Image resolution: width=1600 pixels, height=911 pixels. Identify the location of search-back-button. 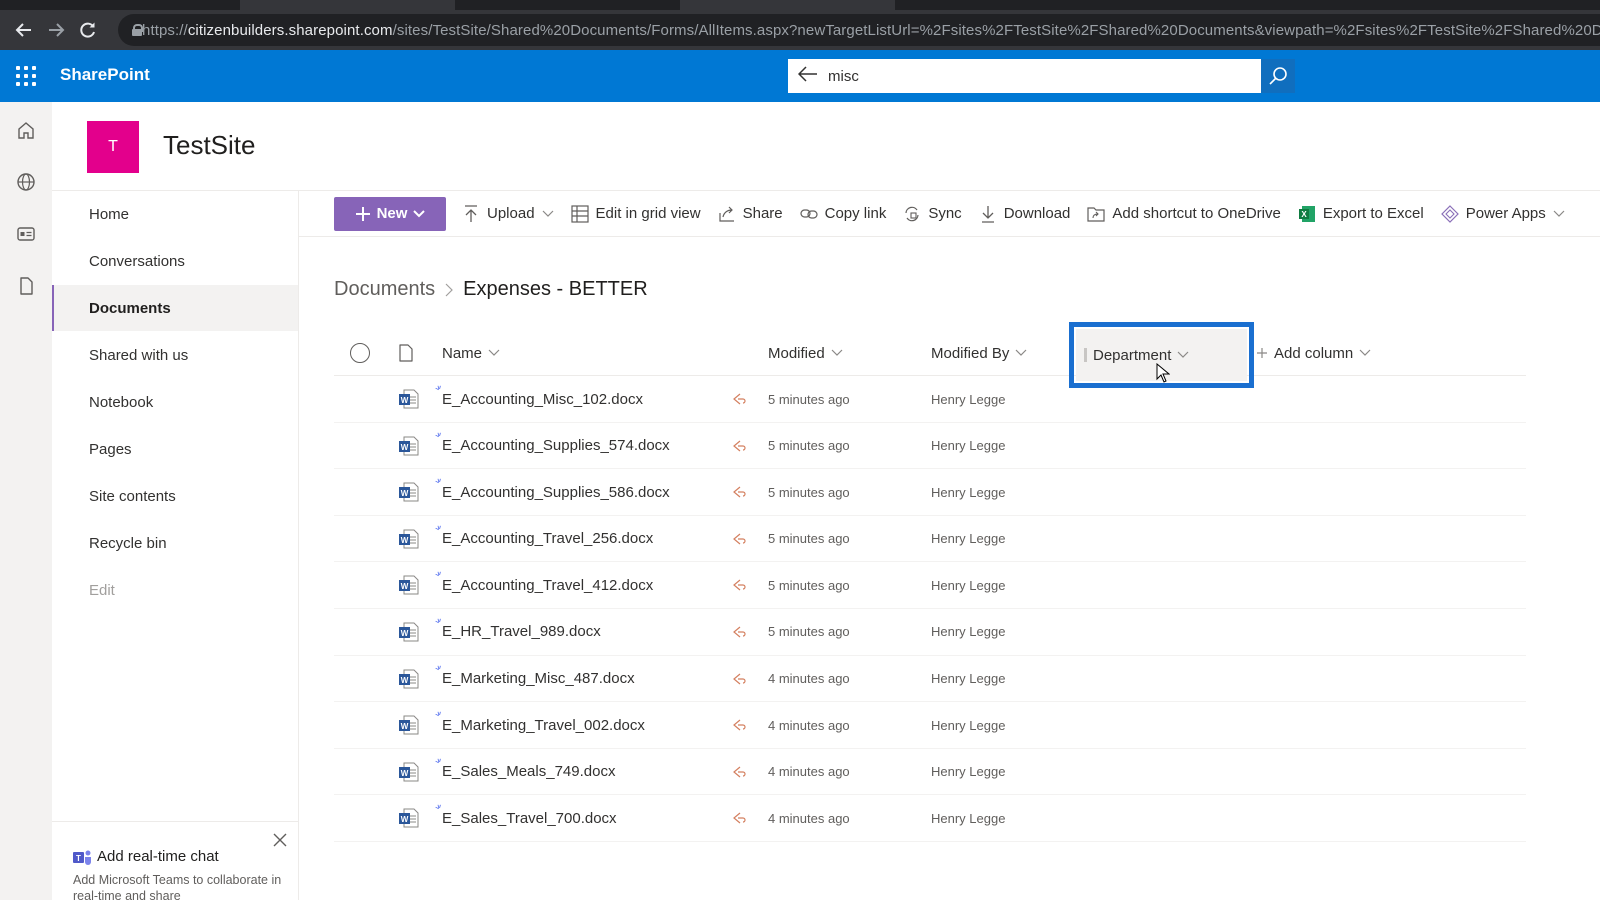
(808, 76).